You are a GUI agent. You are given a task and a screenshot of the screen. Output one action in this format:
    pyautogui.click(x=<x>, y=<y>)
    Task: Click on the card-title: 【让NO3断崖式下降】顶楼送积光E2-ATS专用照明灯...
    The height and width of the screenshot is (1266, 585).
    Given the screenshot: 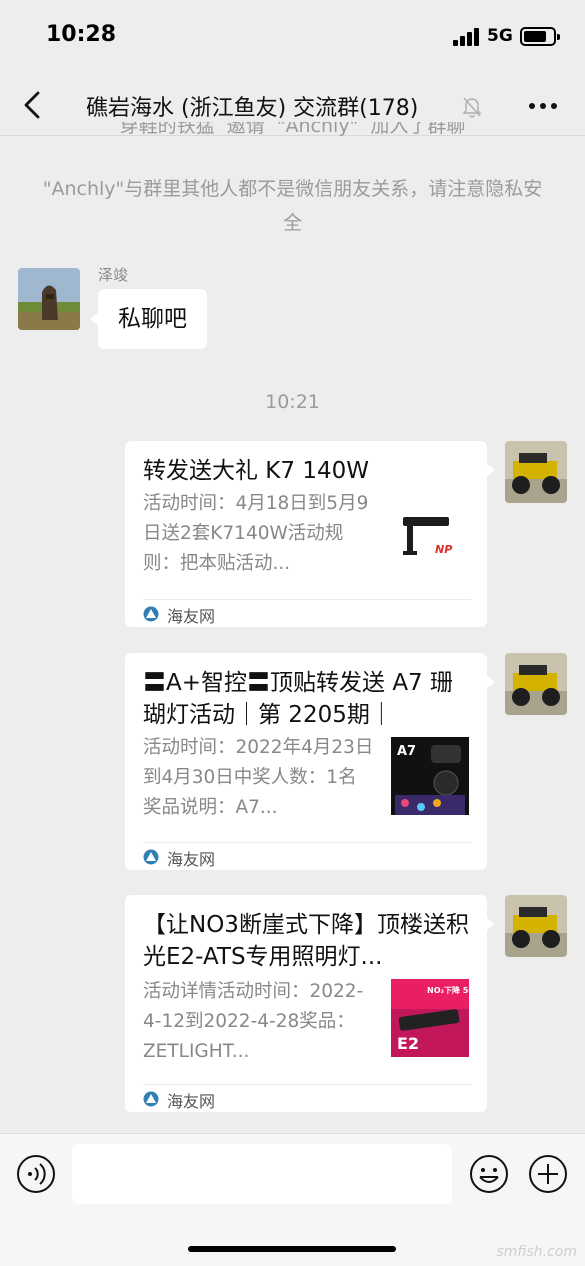 What is the action you would take?
    pyautogui.click(x=306, y=941)
    